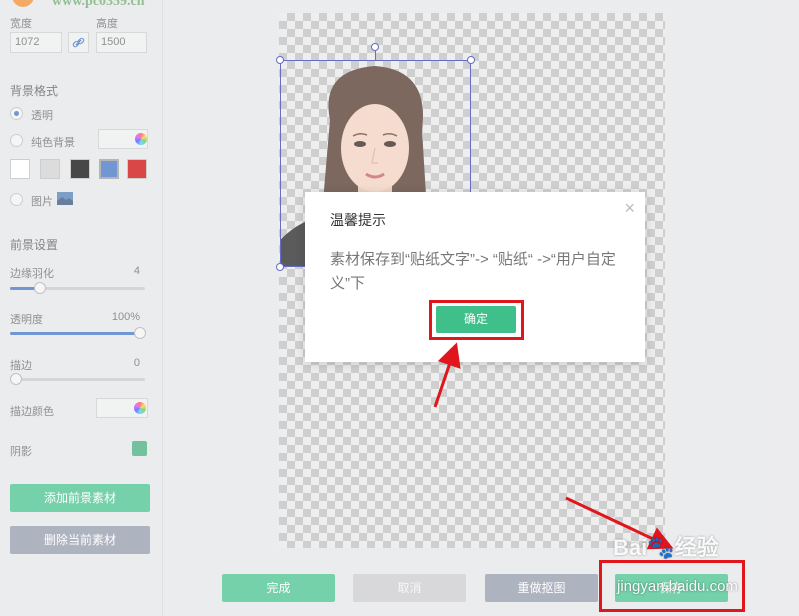 The image size is (799, 616). Describe the element at coordinates (666, 547) in the screenshot. I see `watermark-logo-text: Bai🐾经验` at that location.